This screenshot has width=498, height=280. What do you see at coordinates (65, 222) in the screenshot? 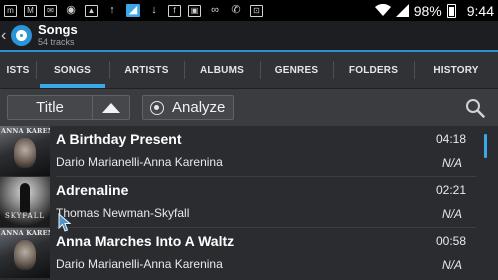
I see `touch-cursor-icon` at bounding box center [65, 222].